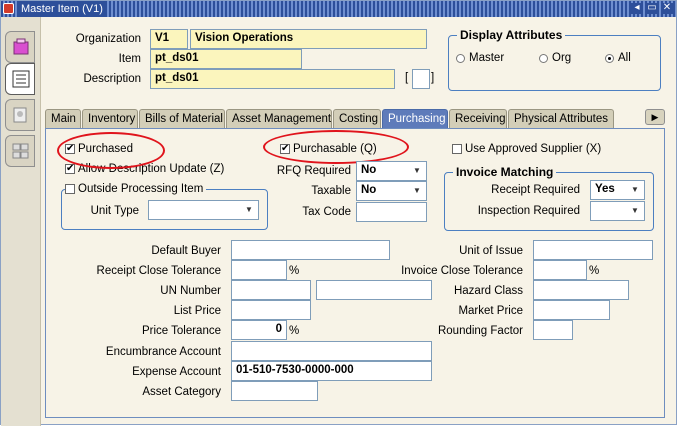 The image size is (677, 426). Describe the element at coordinates (141, 189) in the screenshot. I see `outside-processing-label: Outside Processing Item` at that location.